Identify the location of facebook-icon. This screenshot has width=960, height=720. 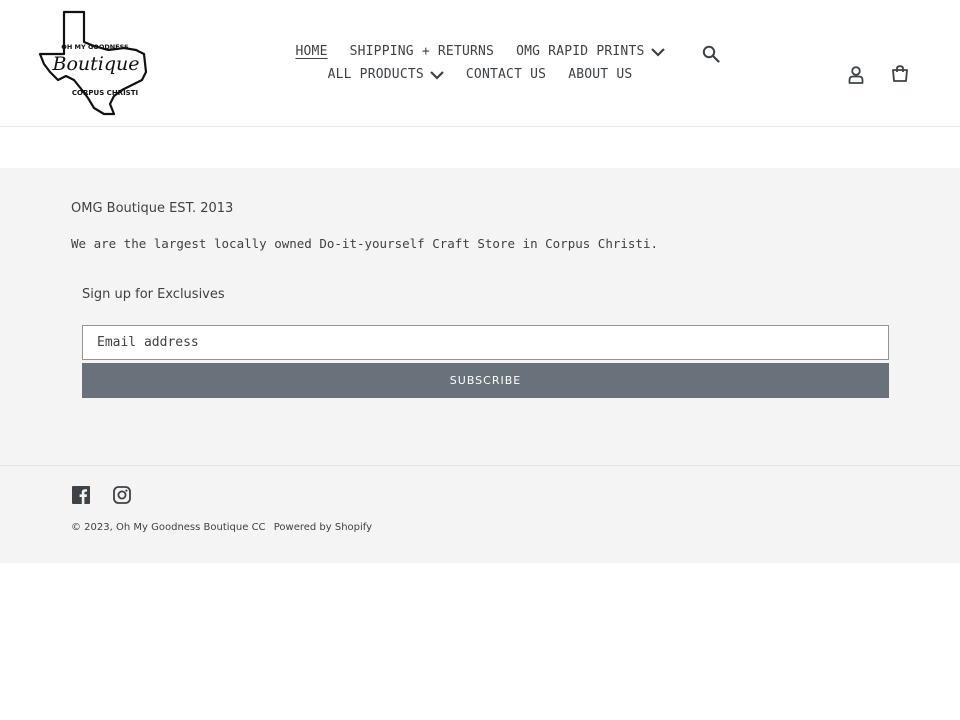
(81, 495).